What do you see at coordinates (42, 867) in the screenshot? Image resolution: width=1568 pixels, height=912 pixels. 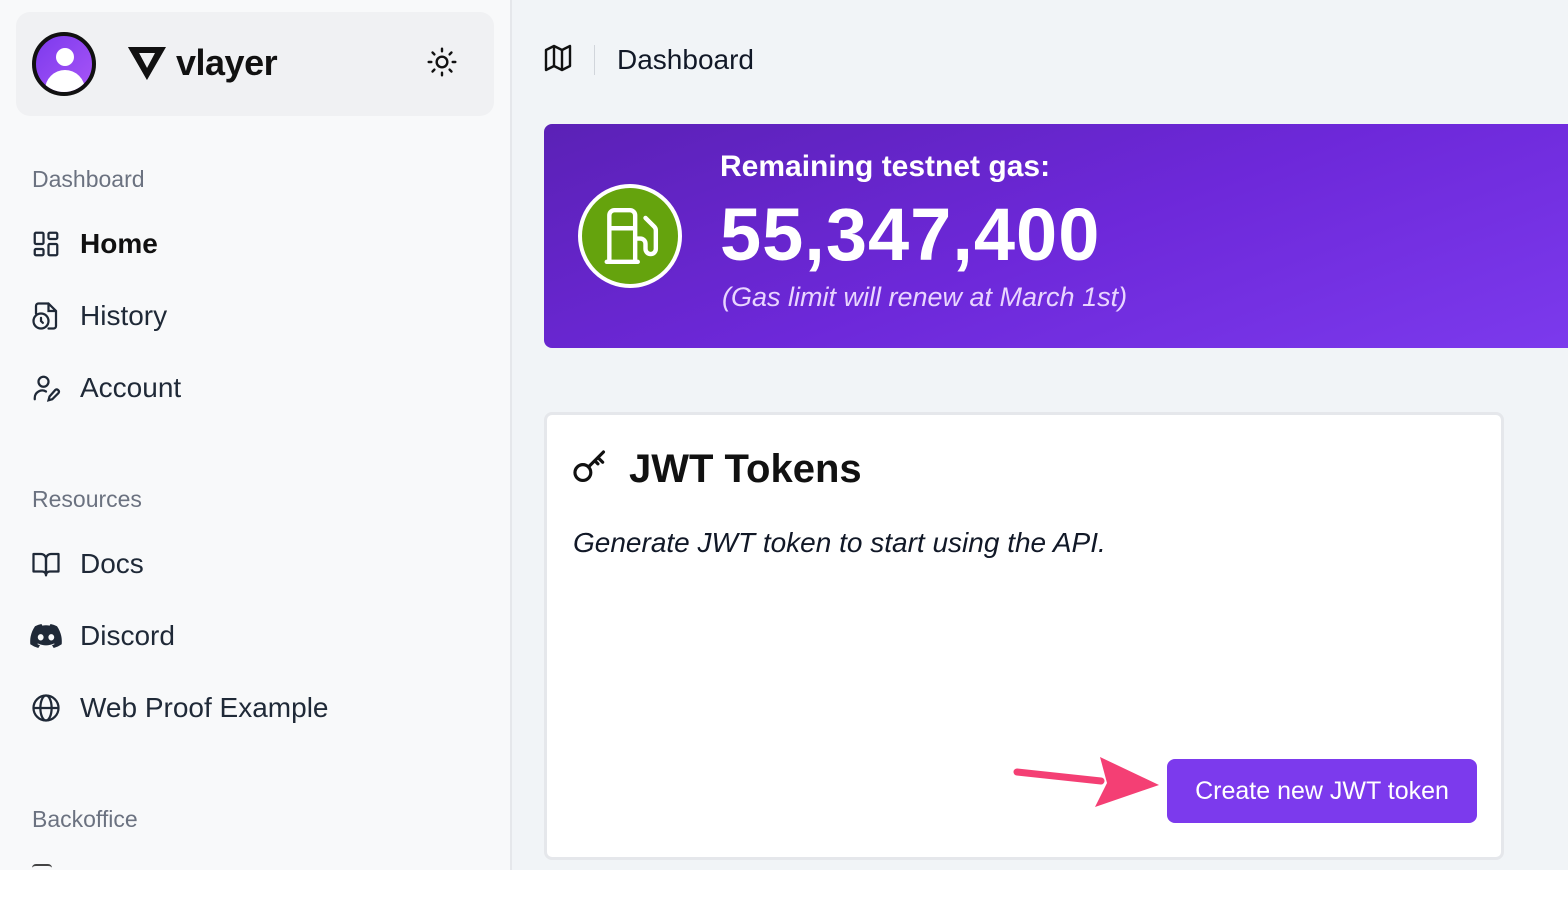 I see `sidebar-item-partial` at bounding box center [42, 867].